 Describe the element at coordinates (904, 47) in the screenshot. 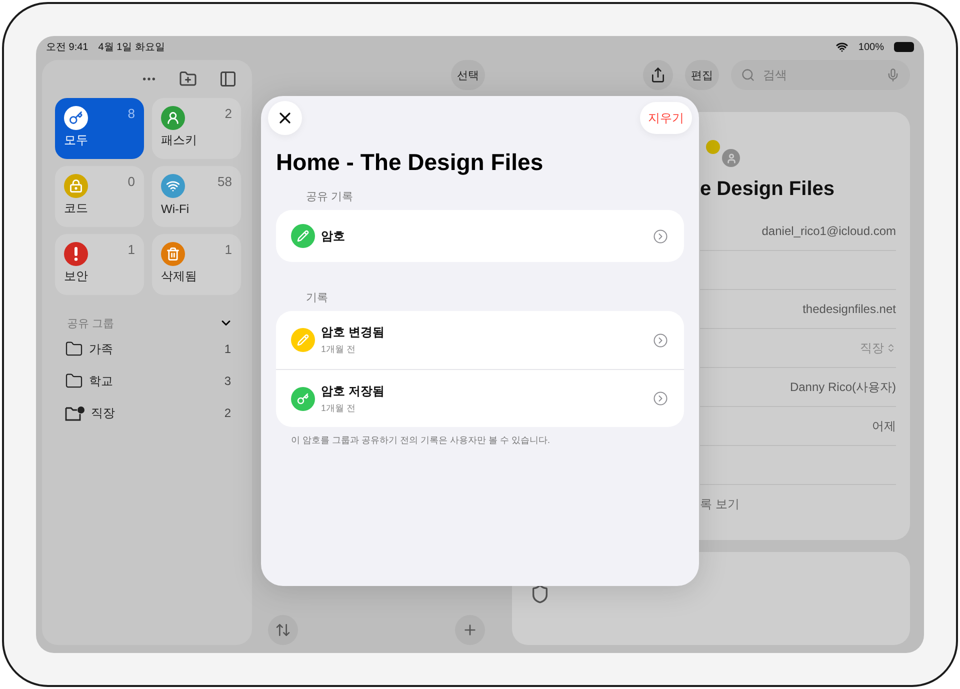

I see `battery-icon` at that location.